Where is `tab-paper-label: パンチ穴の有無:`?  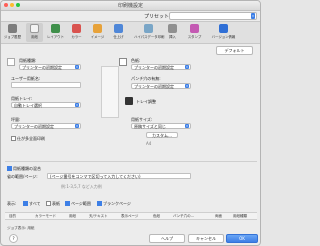
tab-paper-label: パンチ穴の有無: is located at coordinates (146, 78).